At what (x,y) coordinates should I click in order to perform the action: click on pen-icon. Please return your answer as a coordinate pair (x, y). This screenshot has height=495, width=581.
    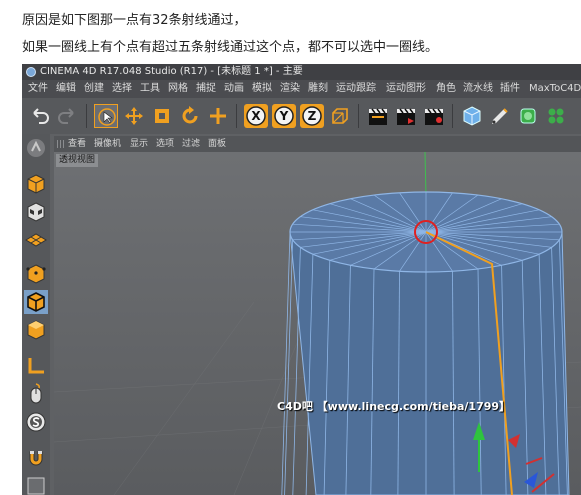
    Looking at the image, I should click on (500, 116).